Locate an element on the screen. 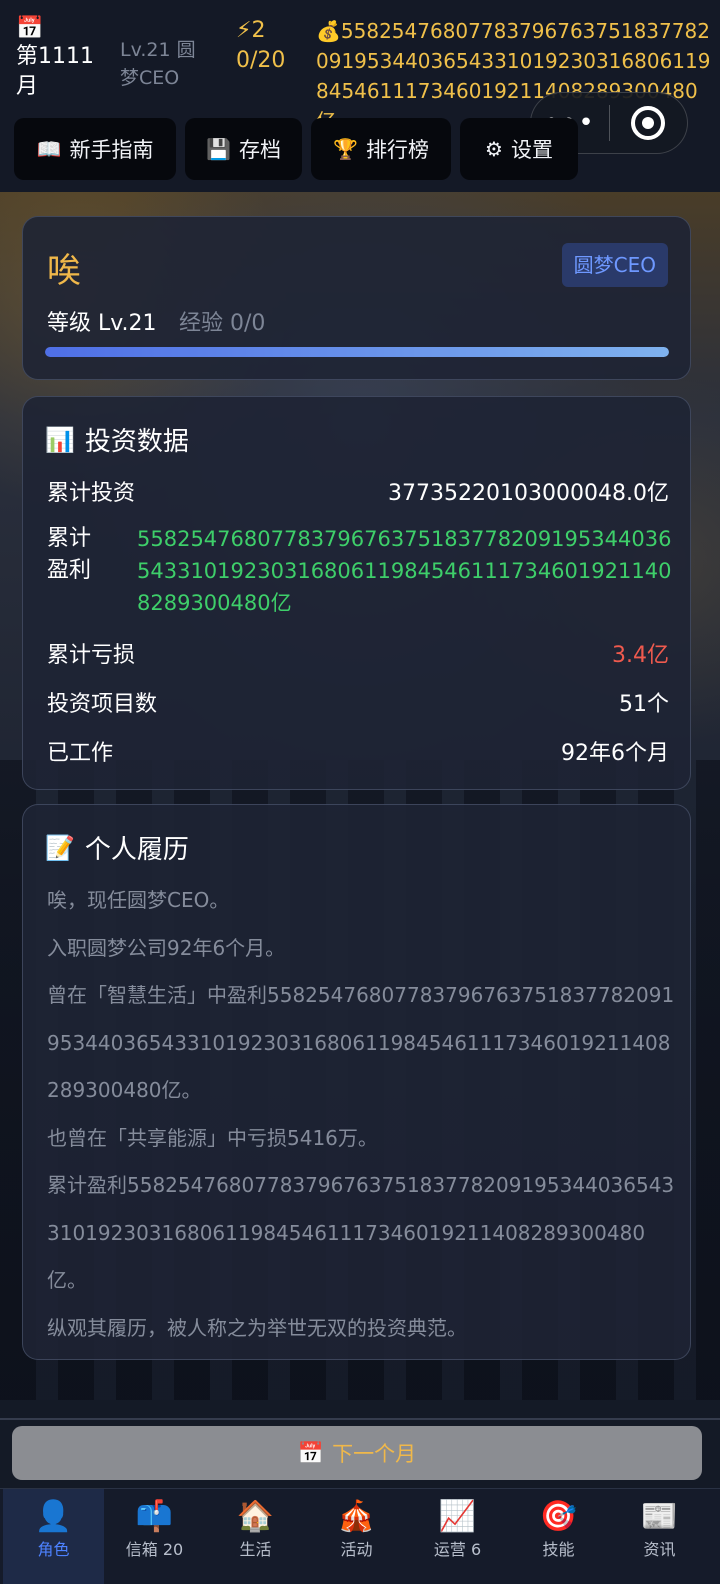 This screenshot has width=720, height=1584. bottom-tab-bar: 👤 角色 📫 信箱 20 🏠 生活 🎪 活动 📈 运营 6 🎯 技能 📰 资讯 is located at coordinates (360, 1536).